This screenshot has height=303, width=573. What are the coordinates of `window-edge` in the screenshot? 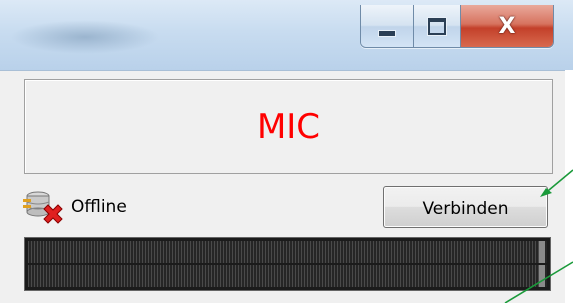 It's located at (569, 186).